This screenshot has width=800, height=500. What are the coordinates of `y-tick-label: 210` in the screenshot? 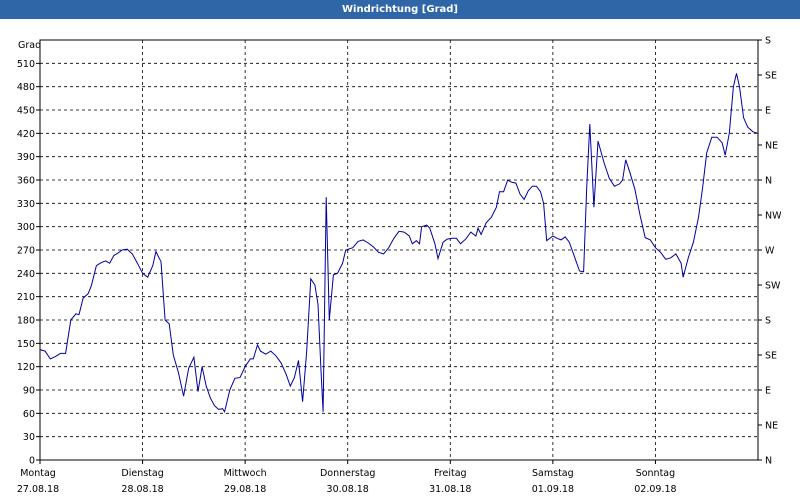 It's located at (26, 297).